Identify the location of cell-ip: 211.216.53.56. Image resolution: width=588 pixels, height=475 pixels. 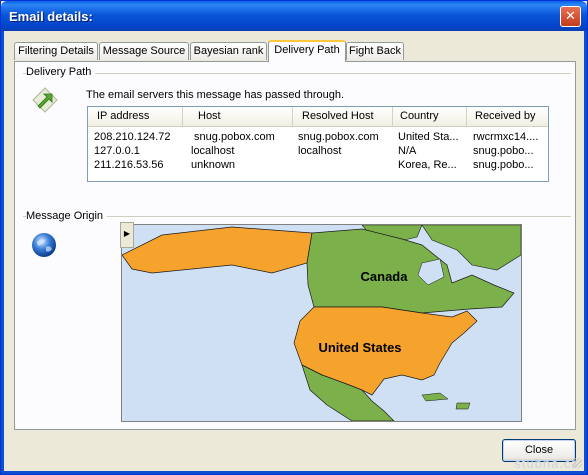
(129, 165).